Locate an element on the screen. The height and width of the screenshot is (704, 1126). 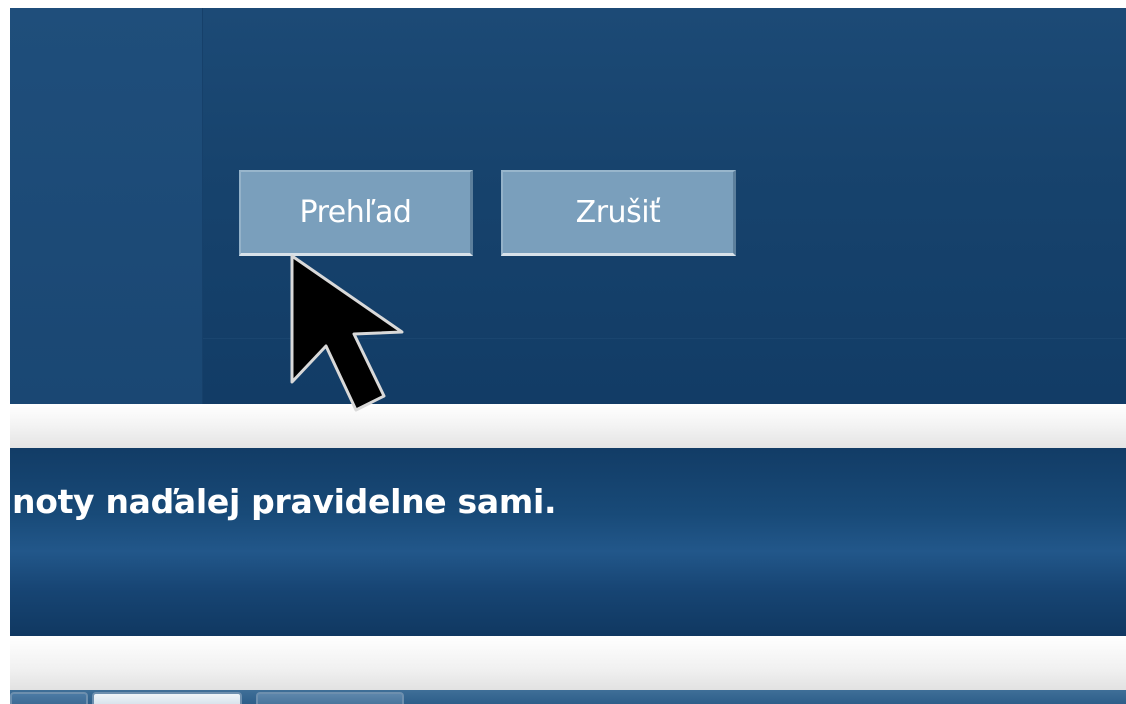
taskbar is located at coordinates (568, 697).